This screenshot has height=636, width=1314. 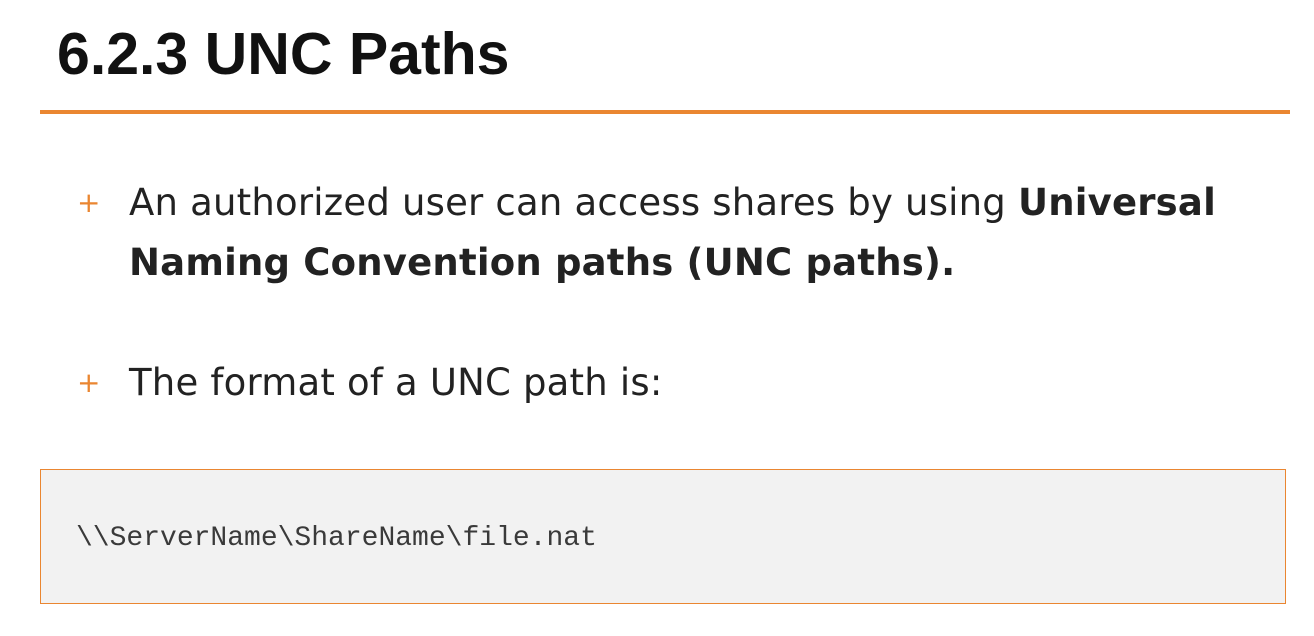 What do you see at coordinates (283, 54) in the screenshot?
I see `page-title: 6.2.3 UNC Paths` at bounding box center [283, 54].